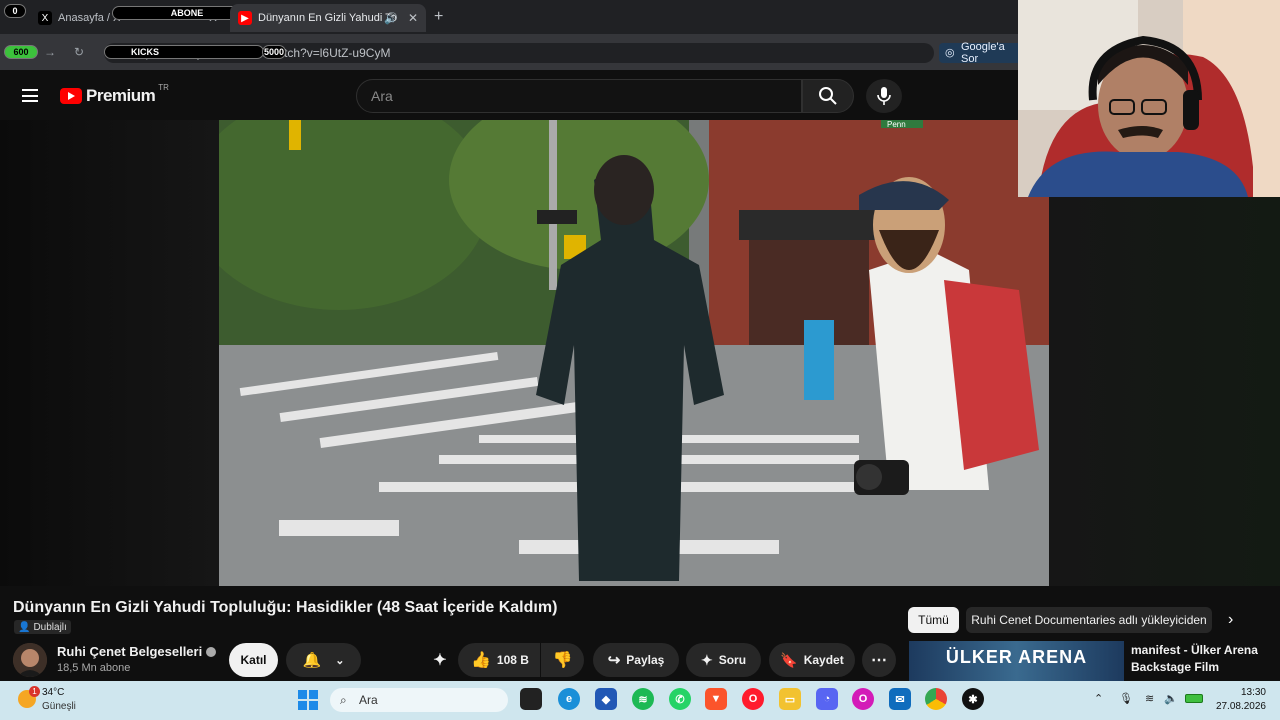  I want to click on youtube-premium-logo: Premium TR, so click(114, 94).